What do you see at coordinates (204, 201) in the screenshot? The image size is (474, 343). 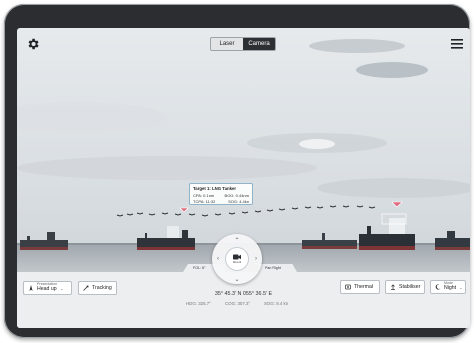 I see `target-tcpa: TCPA: 11:32` at bounding box center [204, 201].